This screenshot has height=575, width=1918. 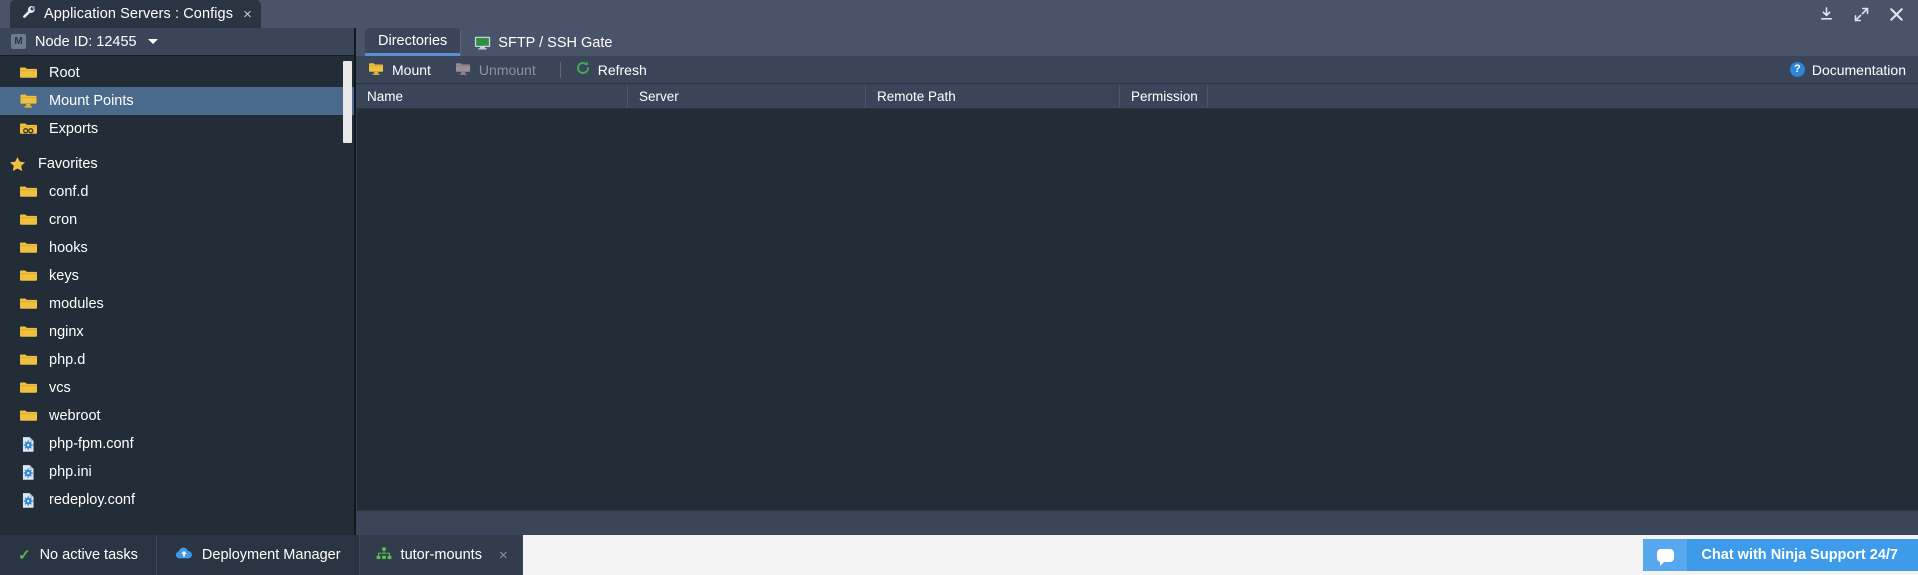 I want to click on tree-item-label: keys, so click(x=64, y=276).